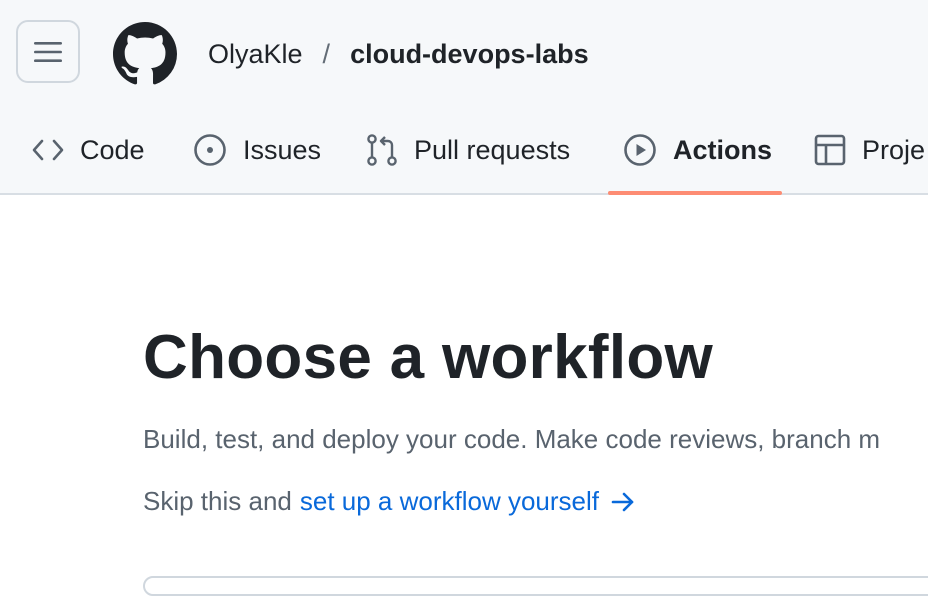  What do you see at coordinates (112, 149) in the screenshot?
I see `tab-code-label: Code` at bounding box center [112, 149].